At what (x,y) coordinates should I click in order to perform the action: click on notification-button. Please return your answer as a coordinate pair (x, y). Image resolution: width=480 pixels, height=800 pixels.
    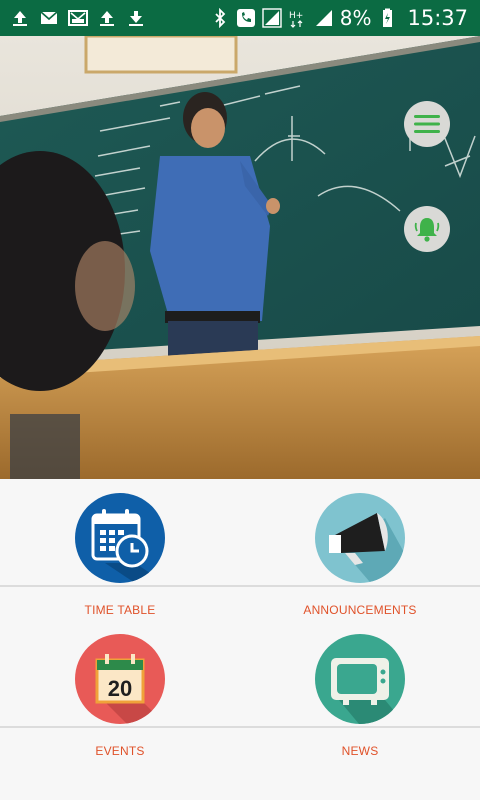
    Looking at the image, I should click on (427, 229).